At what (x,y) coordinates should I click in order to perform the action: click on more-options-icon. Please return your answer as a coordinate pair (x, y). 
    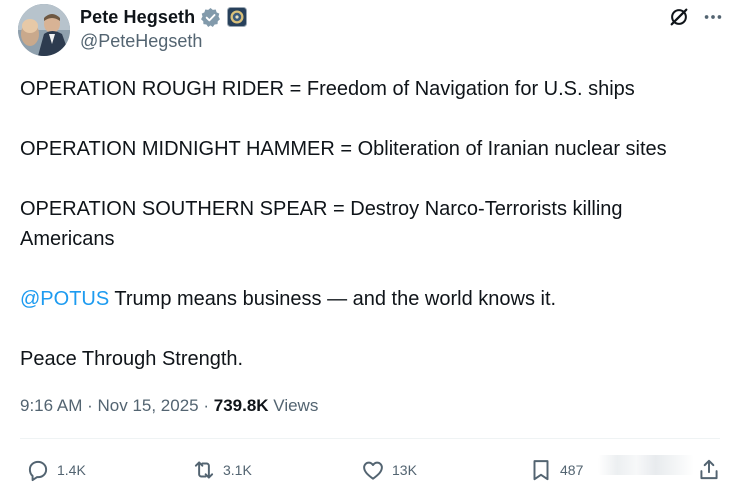
    Looking at the image, I should click on (713, 17).